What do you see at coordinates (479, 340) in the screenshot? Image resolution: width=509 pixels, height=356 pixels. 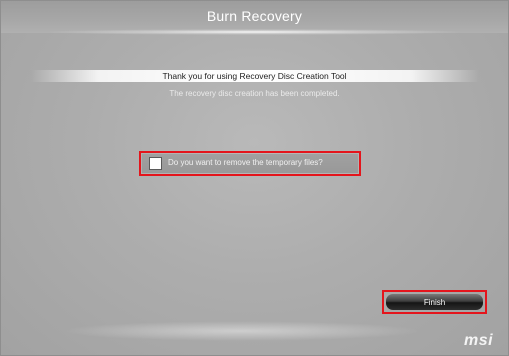 I see `msi-logo: msi` at bounding box center [479, 340].